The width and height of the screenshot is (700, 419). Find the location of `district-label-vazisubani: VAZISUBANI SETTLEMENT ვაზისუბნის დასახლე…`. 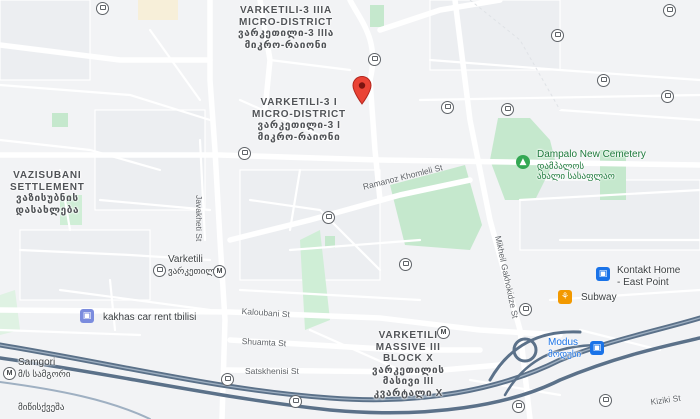

district-label-vazisubani: VAZISUBANI SETTLEMENT ვაზისუბნის დასახლე… is located at coordinates (47, 193).